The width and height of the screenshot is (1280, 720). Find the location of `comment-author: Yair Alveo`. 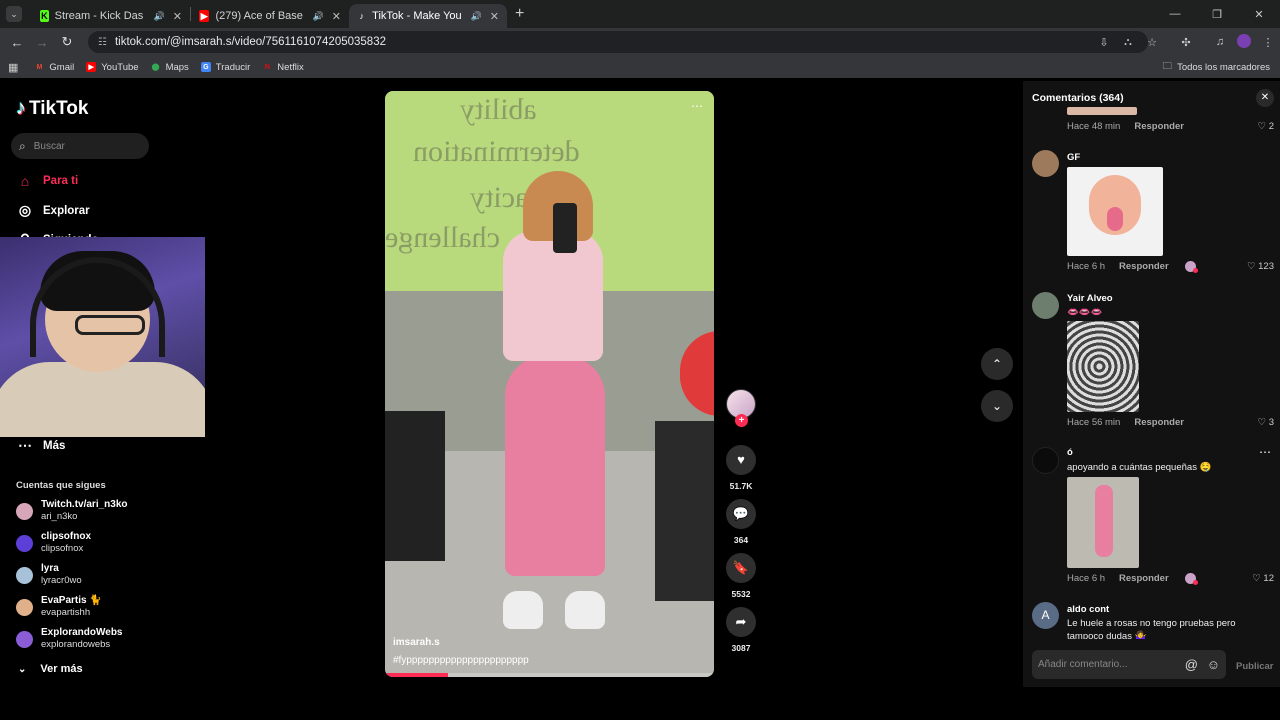

comment-author: Yair Alveo is located at coordinates (1090, 298).